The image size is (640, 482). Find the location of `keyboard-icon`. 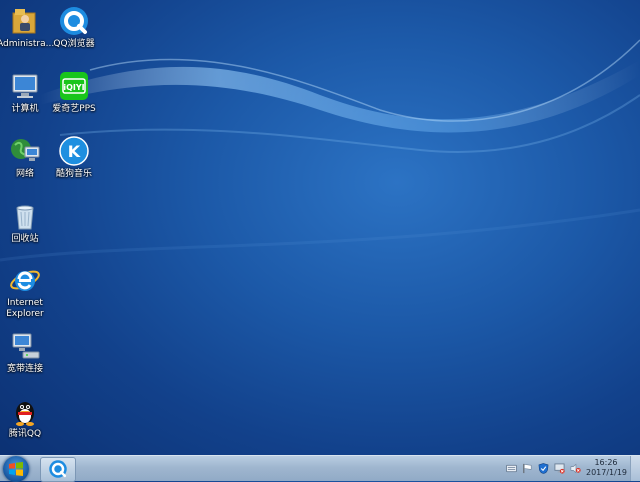

keyboard-icon is located at coordinates (511, 468).